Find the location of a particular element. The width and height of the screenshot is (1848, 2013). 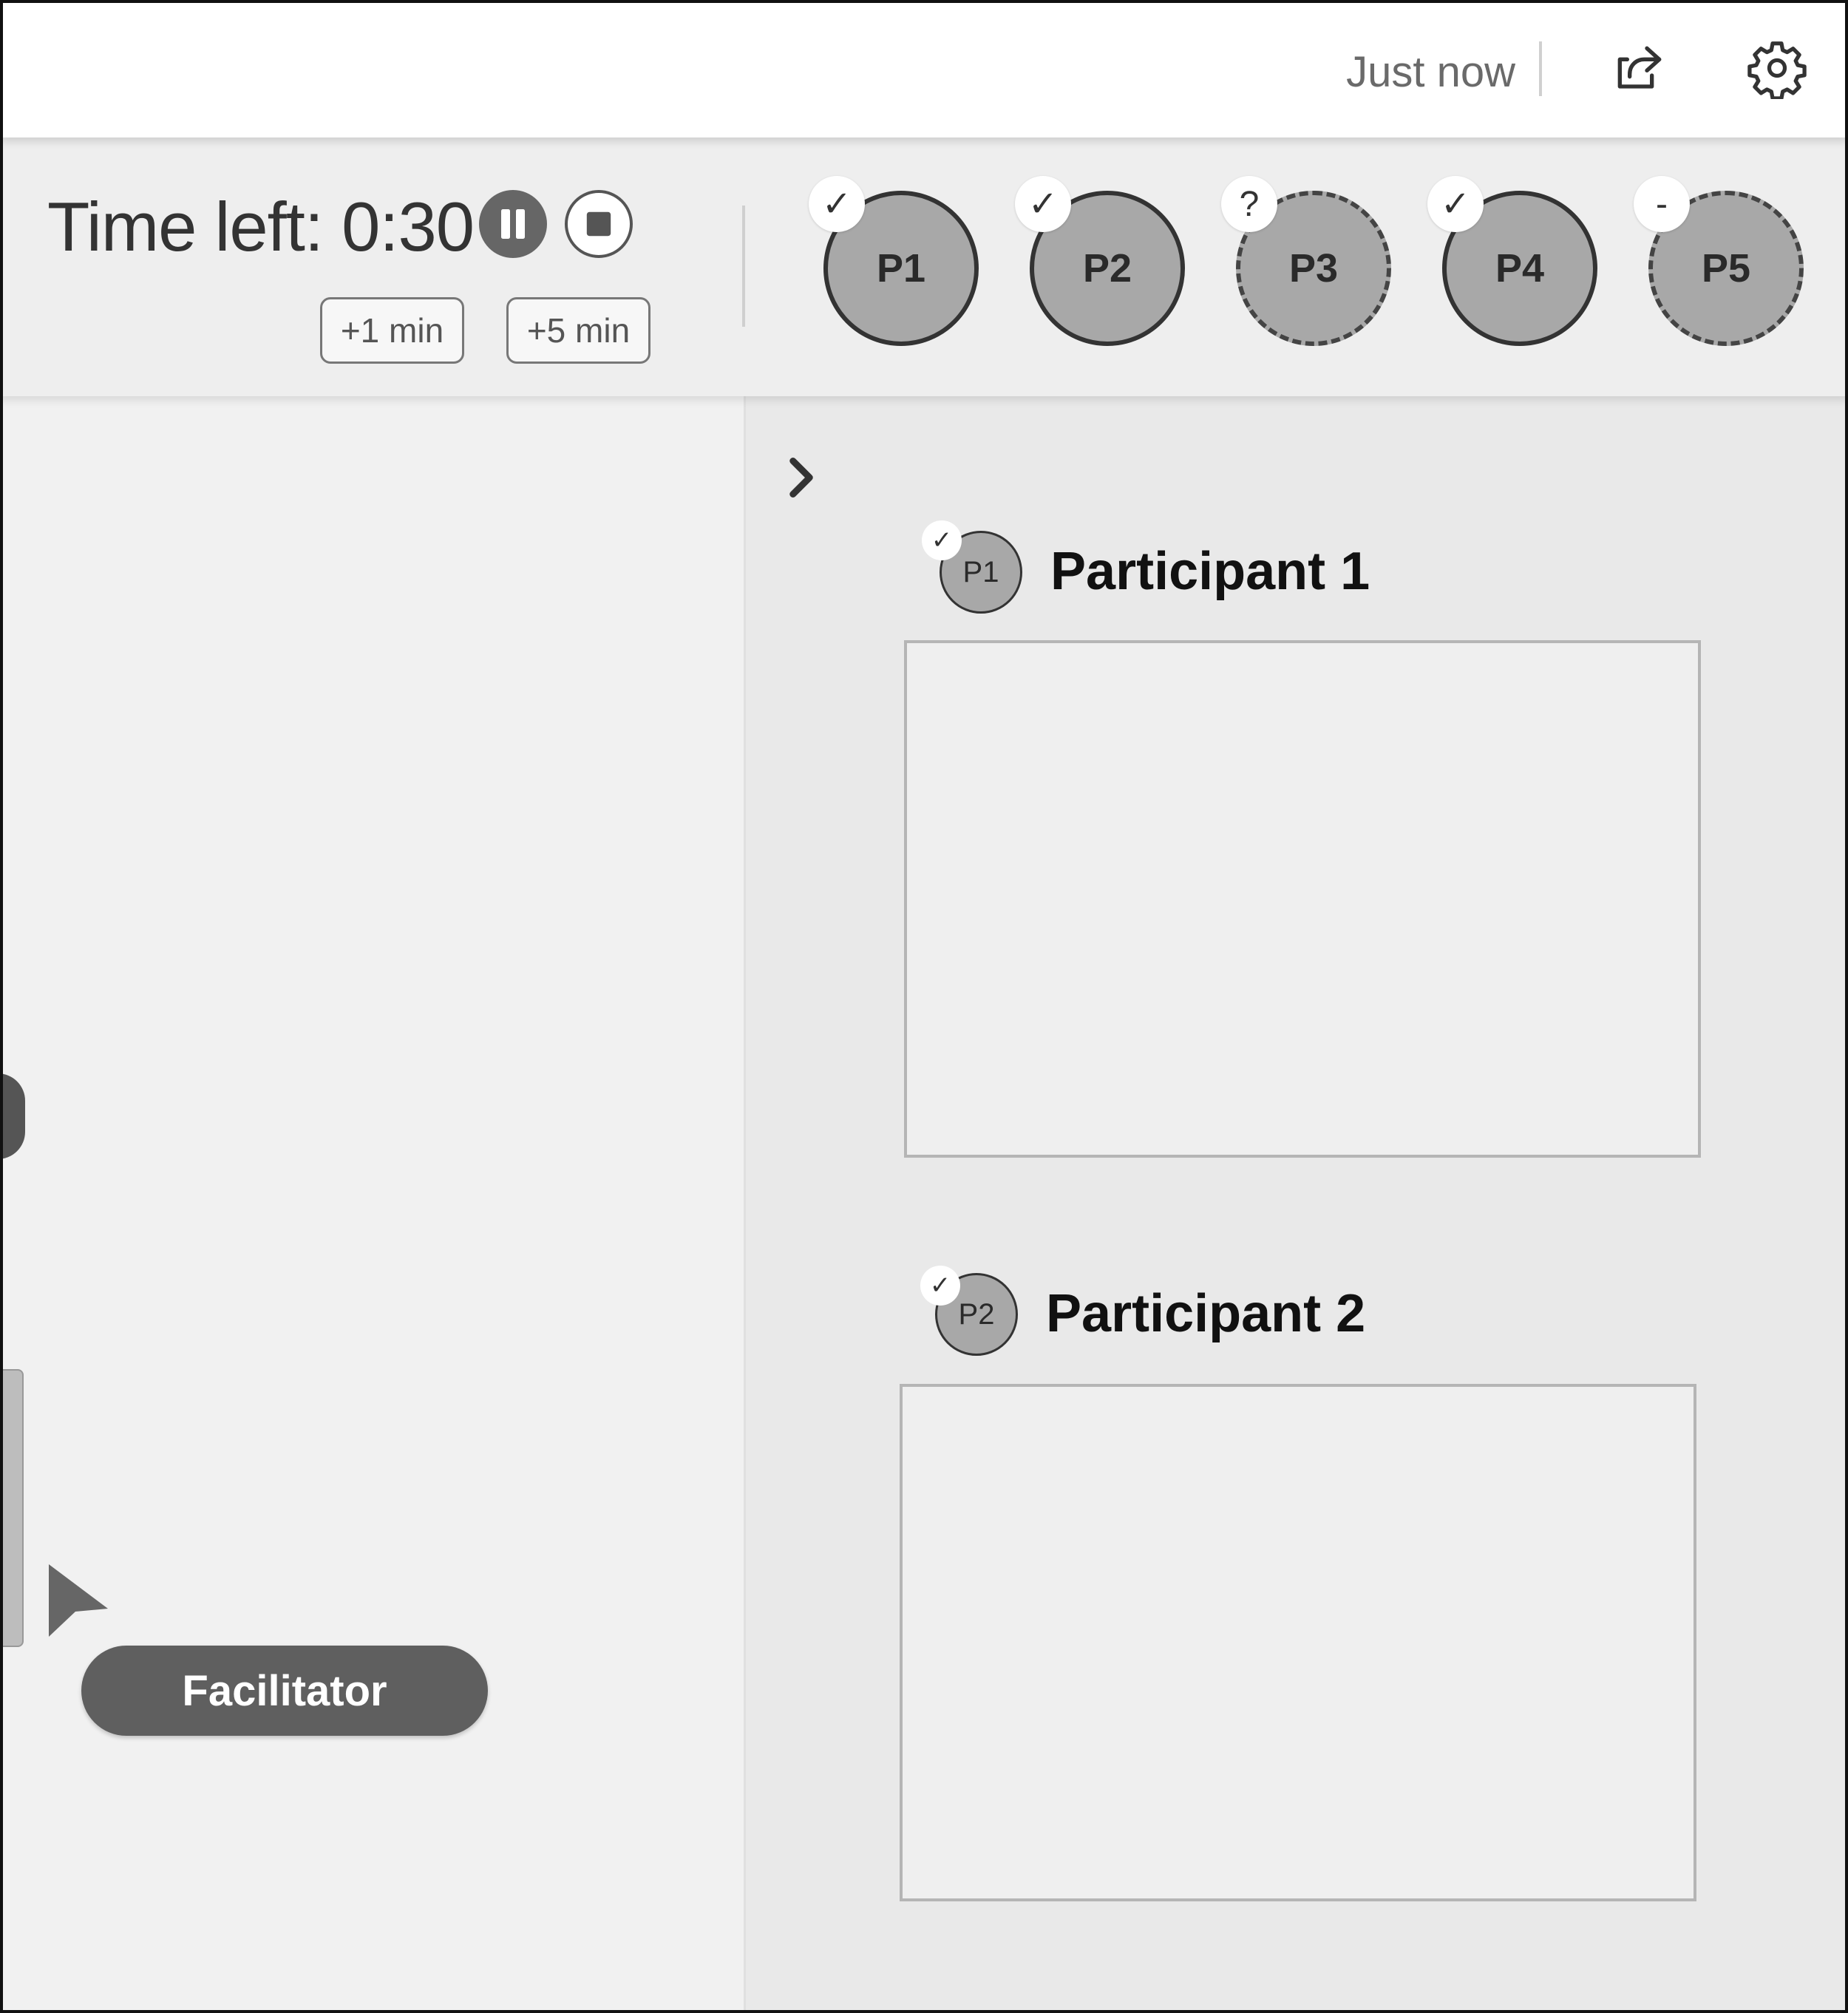

participant-avatar-p5: P5 - is located at coordinates (1719, 261).